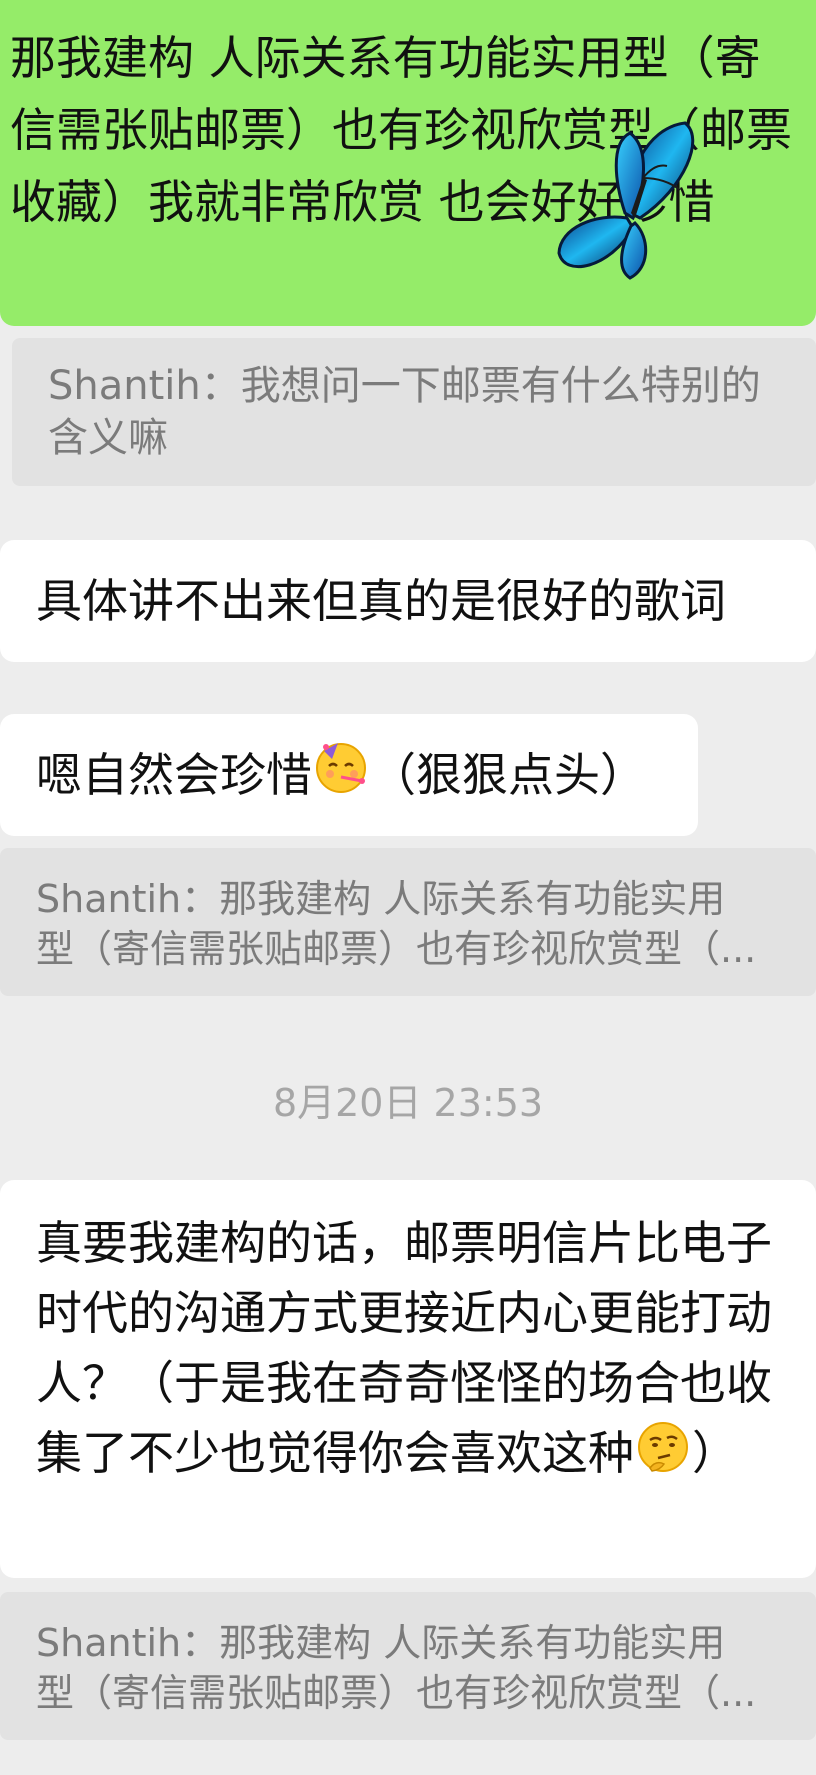  I want to click on message-text-before: 嗯自然会珍惜, so click(174, 775).